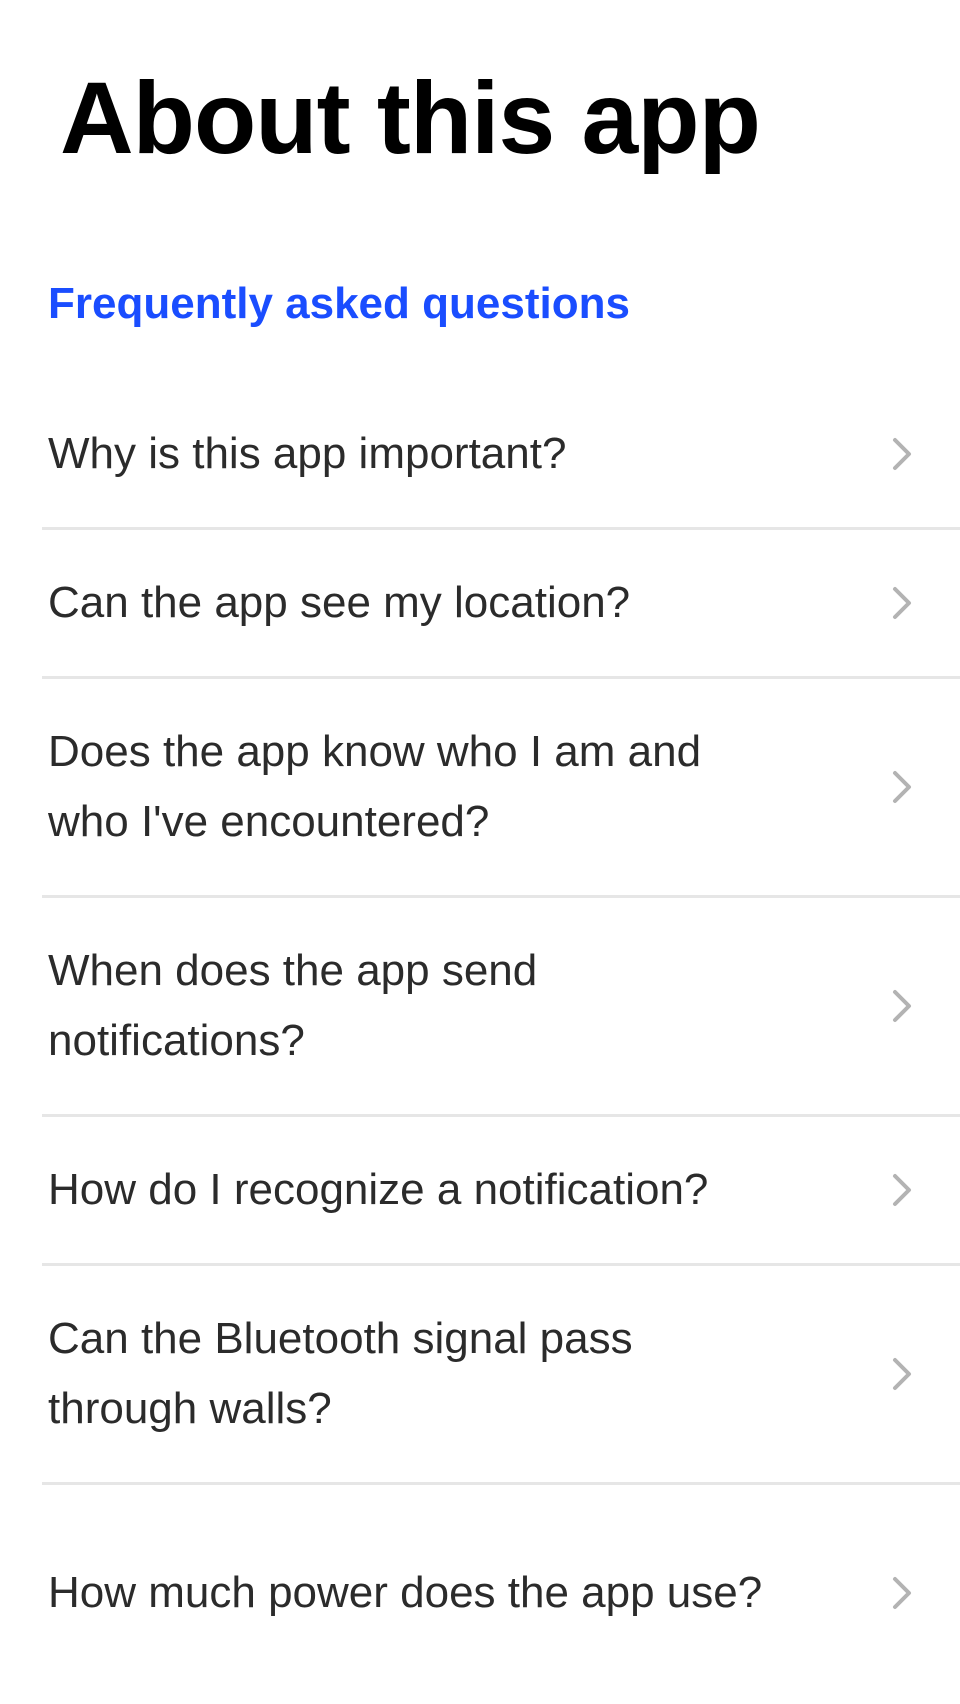  Describe the element at coordinates (339, 303) in the screenshot. I see `faq-section-heading: Frequently asked questions` at that location.